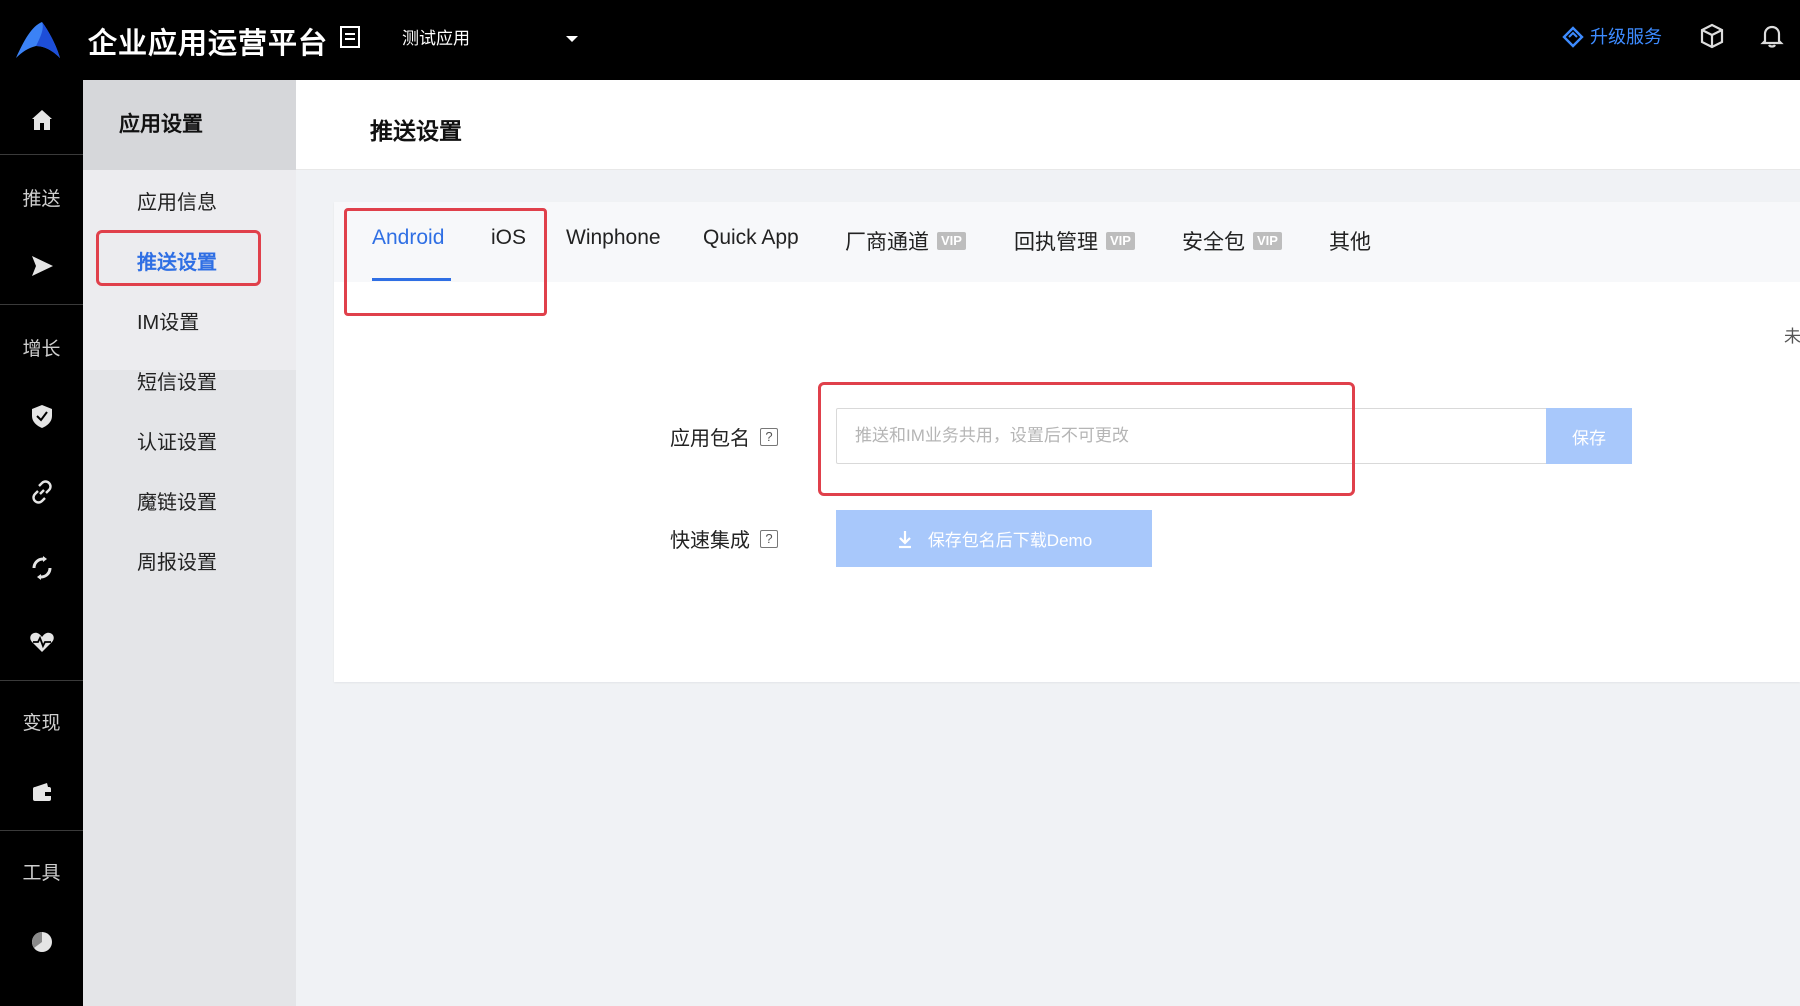 The image size is (1800, 1006). What do you see at coordinates (572, 39) in the screenshot?
I see `chevron-down-icon` at bounding box center [572, 39].